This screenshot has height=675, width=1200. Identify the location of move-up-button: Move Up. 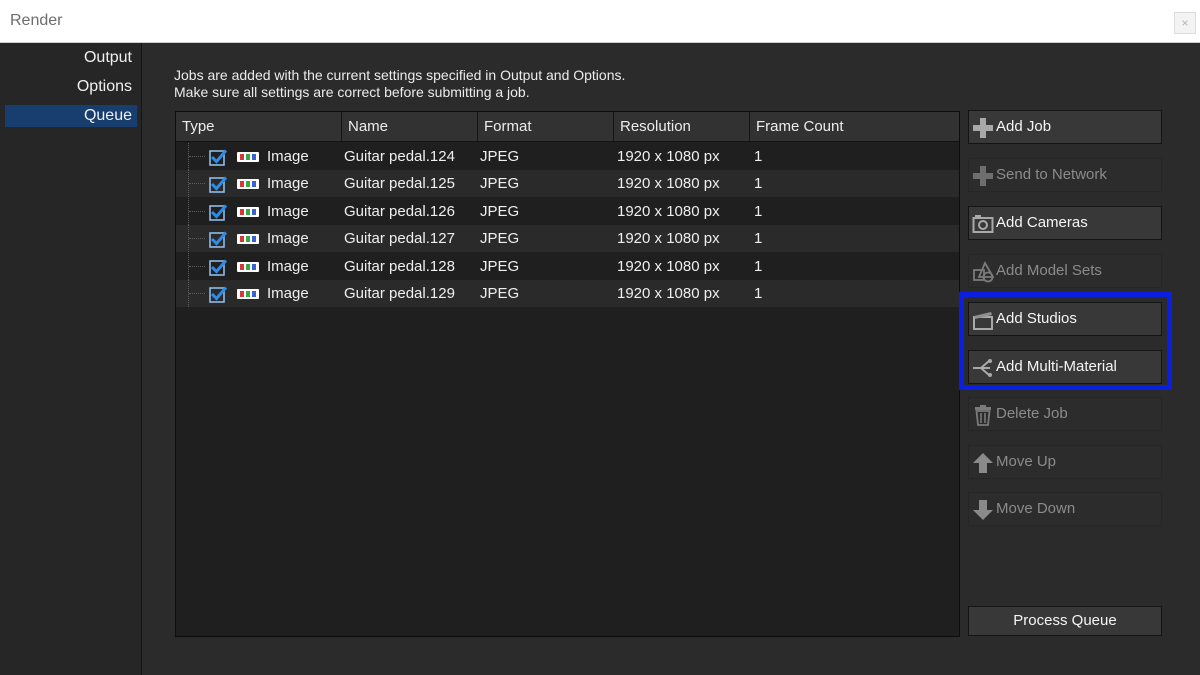
(1065, 462).